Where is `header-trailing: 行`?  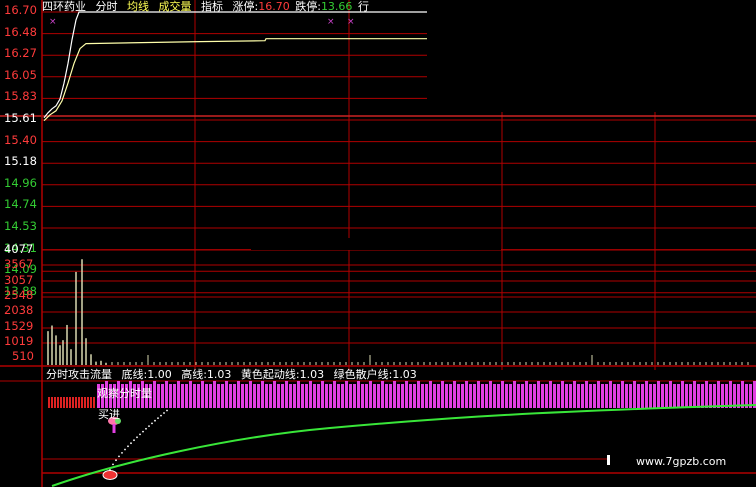 header-trailing: 行 is located at coordinates (363, 6).